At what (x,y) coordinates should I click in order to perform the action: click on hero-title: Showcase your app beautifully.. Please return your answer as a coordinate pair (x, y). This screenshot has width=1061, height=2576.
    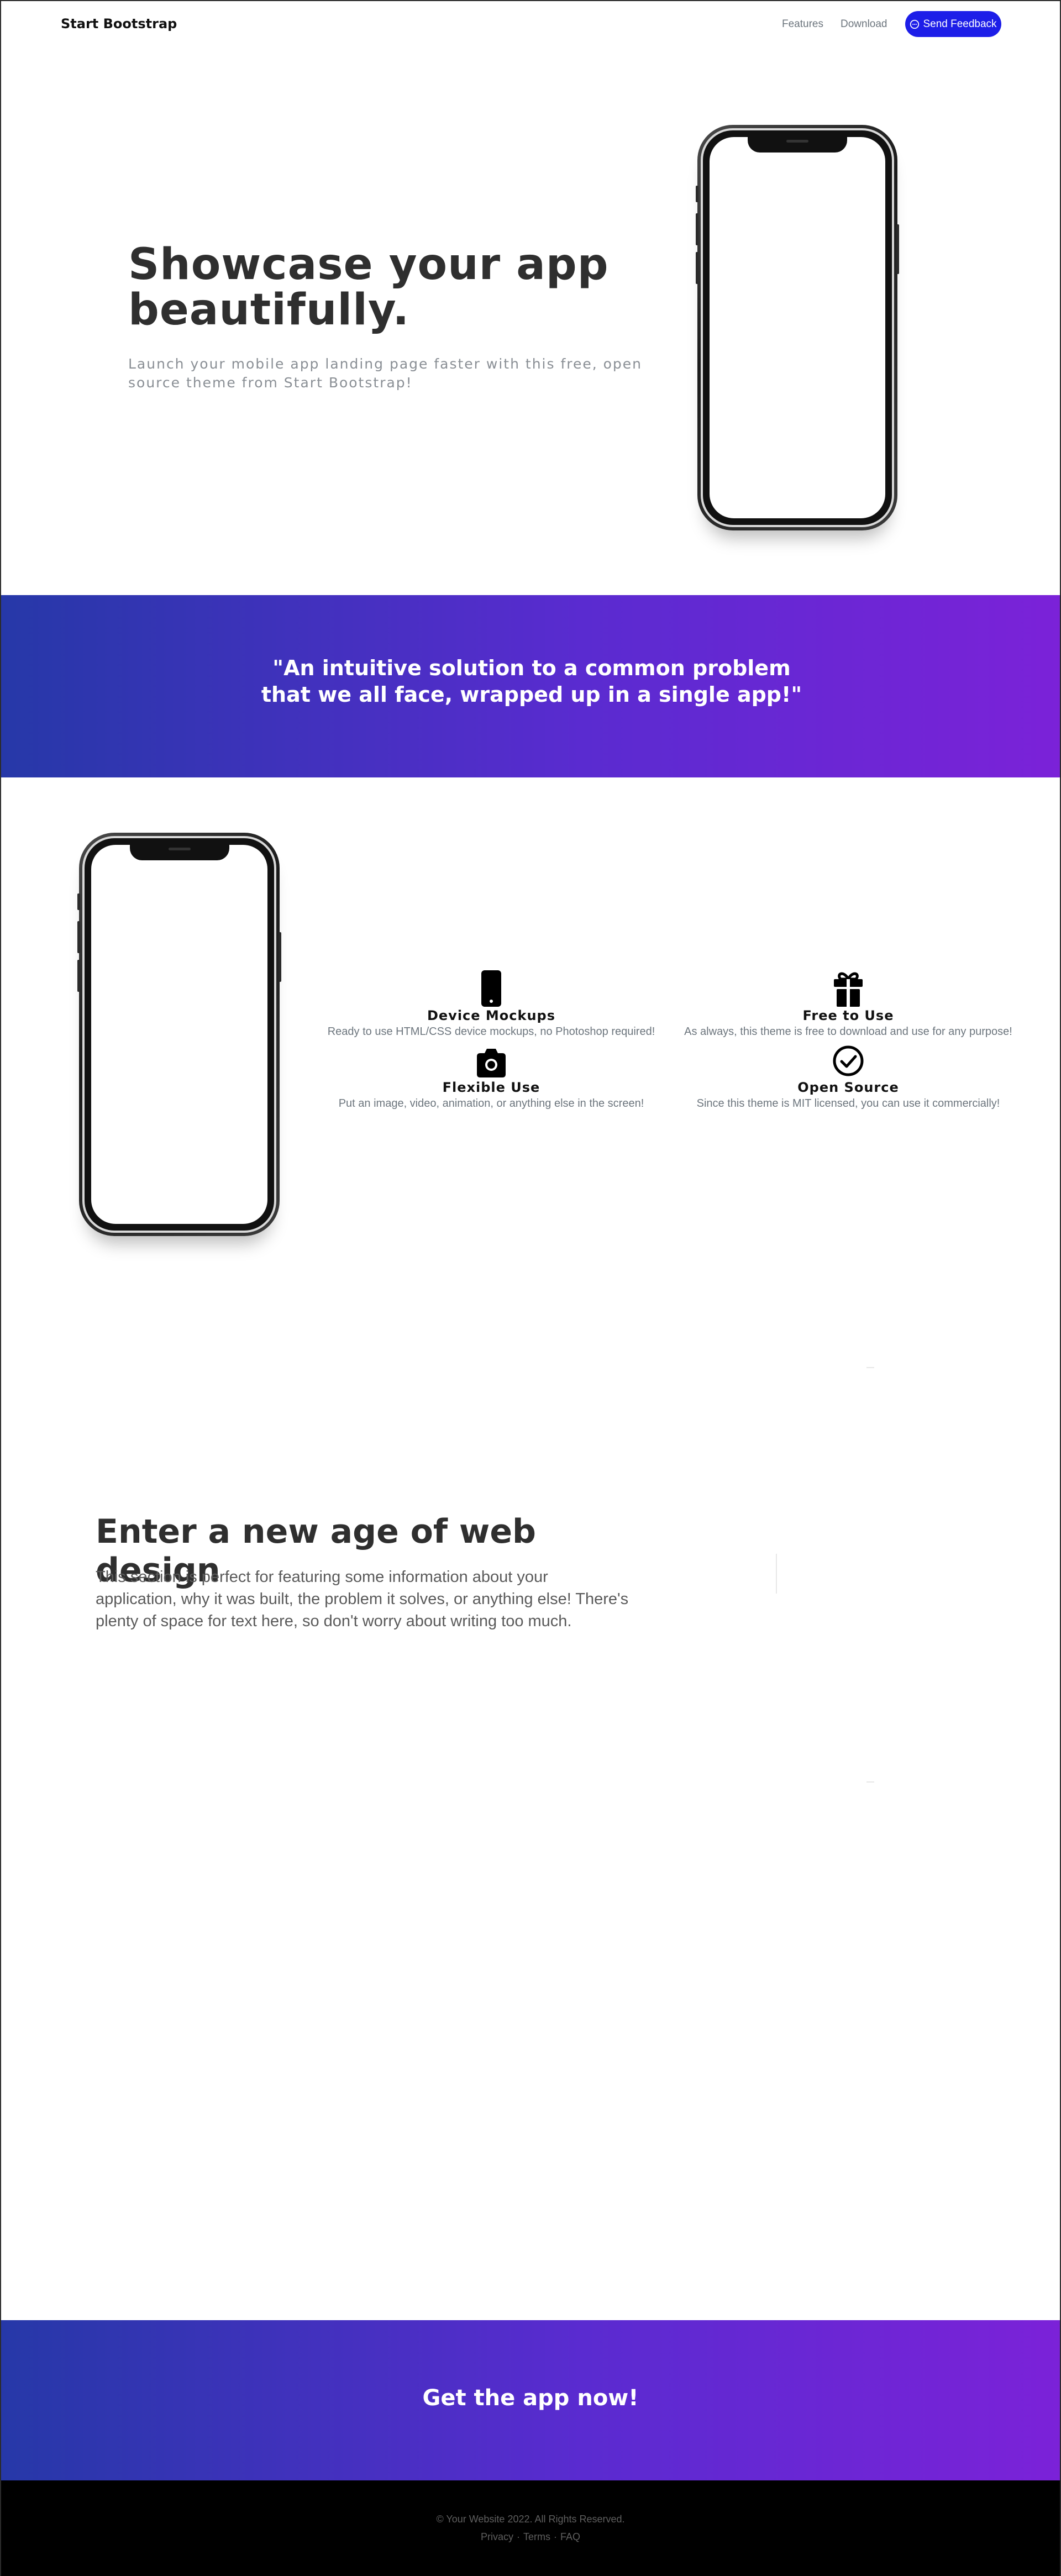
    Looking at the image, I should click on (368, 287).